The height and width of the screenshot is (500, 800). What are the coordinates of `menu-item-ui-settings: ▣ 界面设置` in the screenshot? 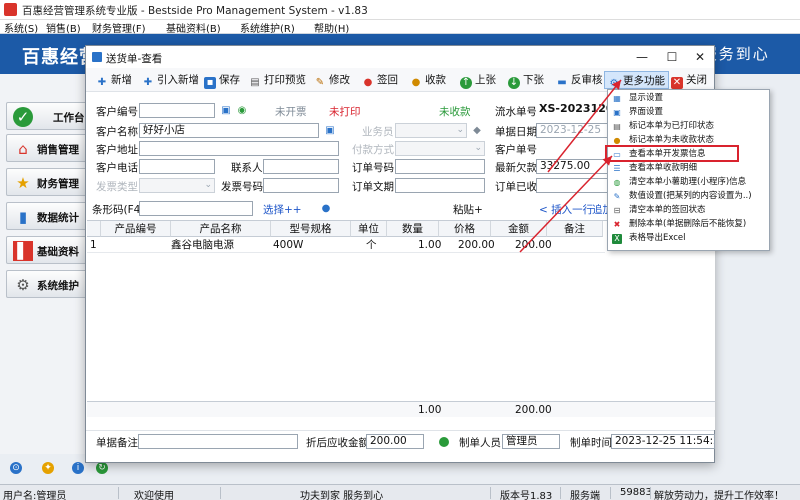 It's located at (688, 113).